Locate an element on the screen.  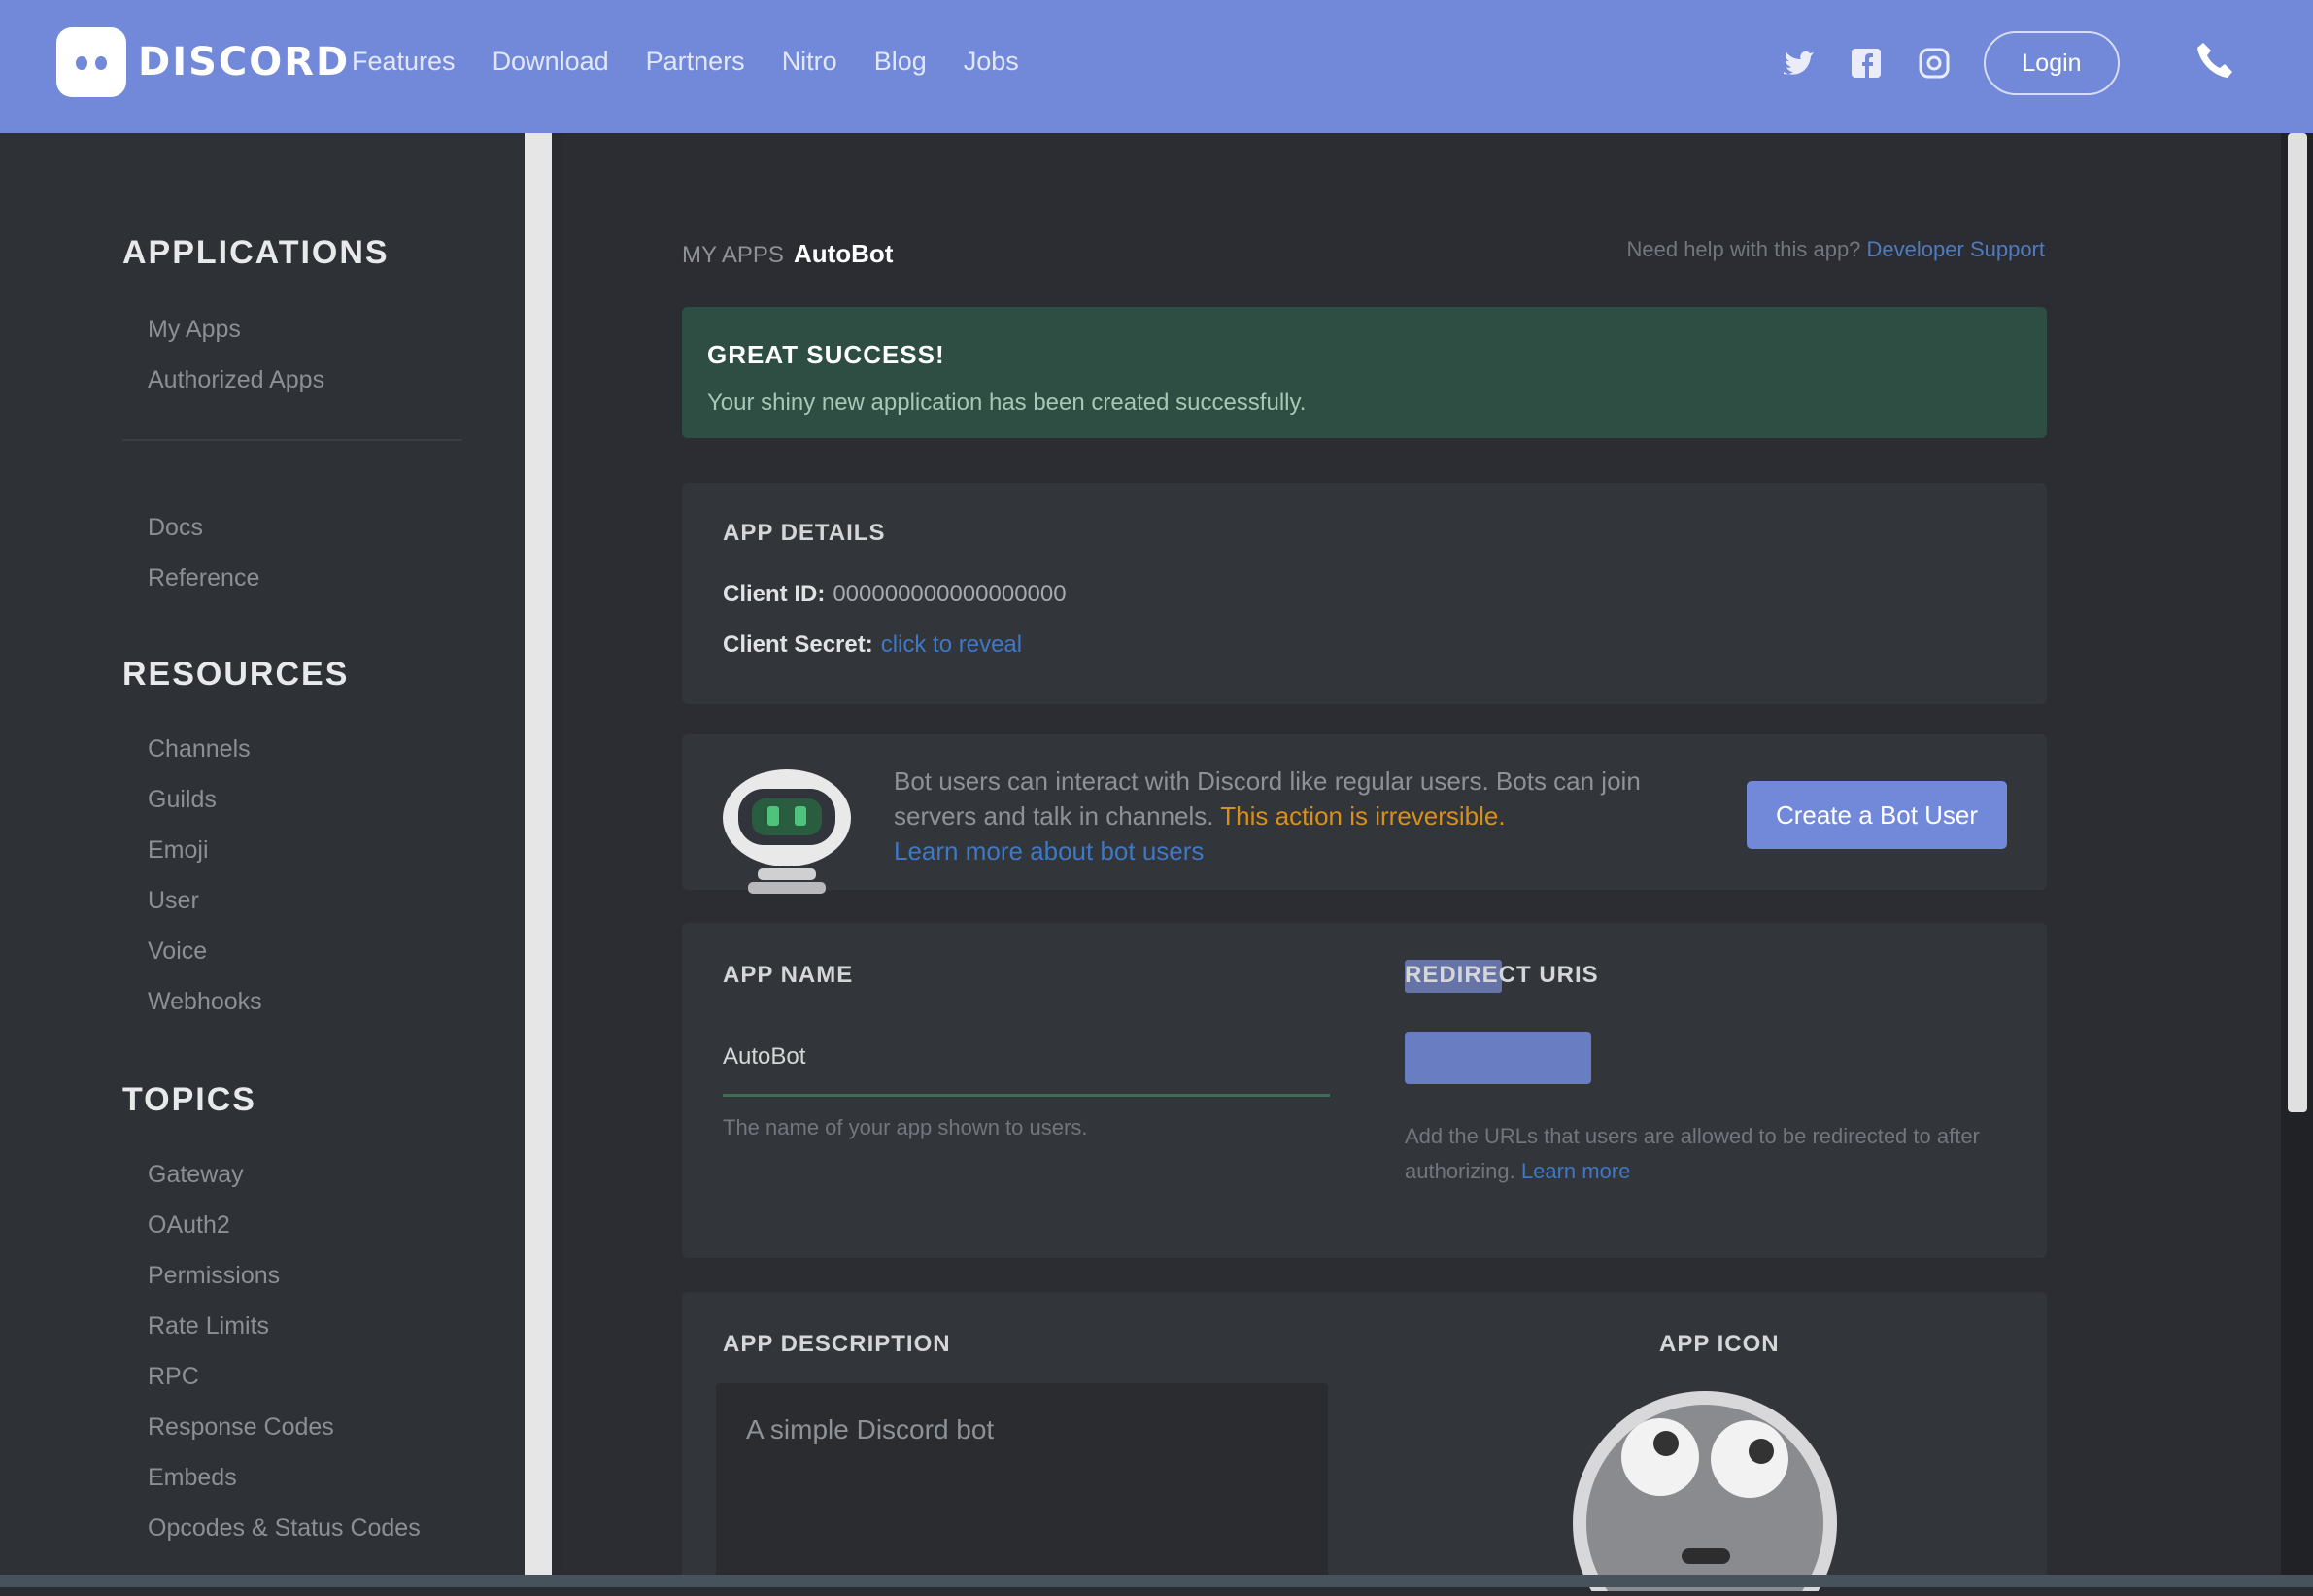
client-id-row: Client ID: 000000000000000000 is located at coordinates (895, 594).